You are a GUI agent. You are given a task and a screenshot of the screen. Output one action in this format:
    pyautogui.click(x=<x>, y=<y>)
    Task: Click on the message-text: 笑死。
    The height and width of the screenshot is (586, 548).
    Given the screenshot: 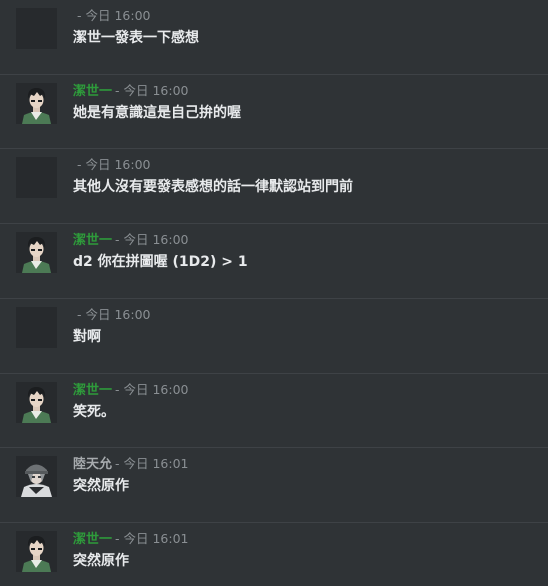 What is the action you would take?
    pyautogui.click(x=94, y=411)
    